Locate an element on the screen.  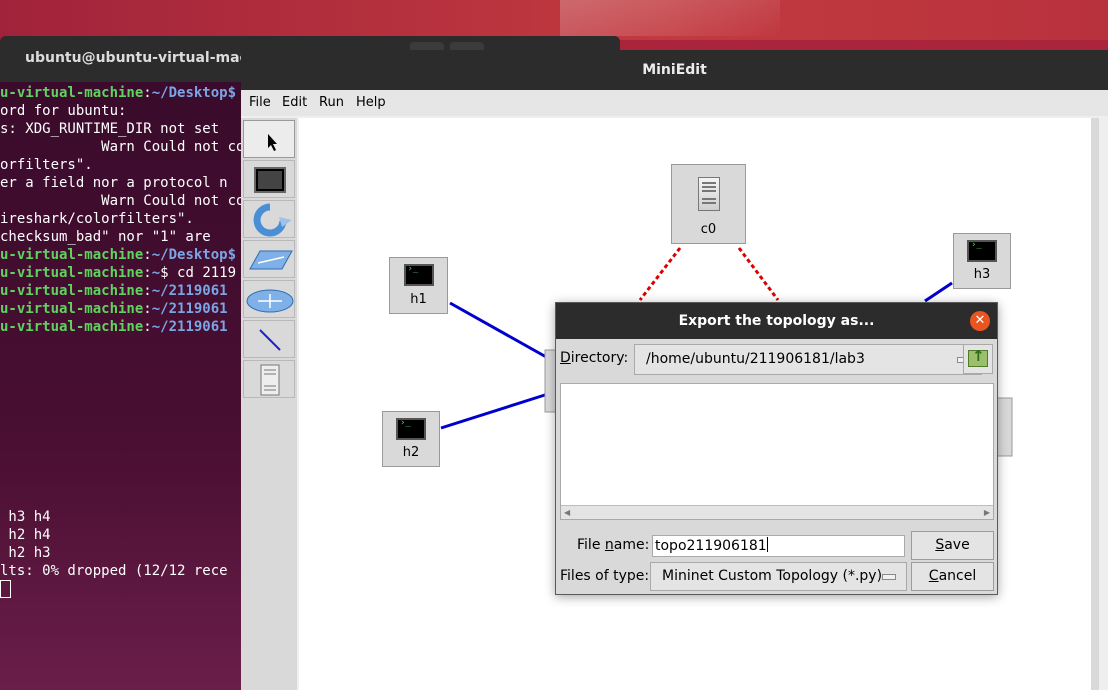
folder-up-icon is located at coordinates (978, 357).